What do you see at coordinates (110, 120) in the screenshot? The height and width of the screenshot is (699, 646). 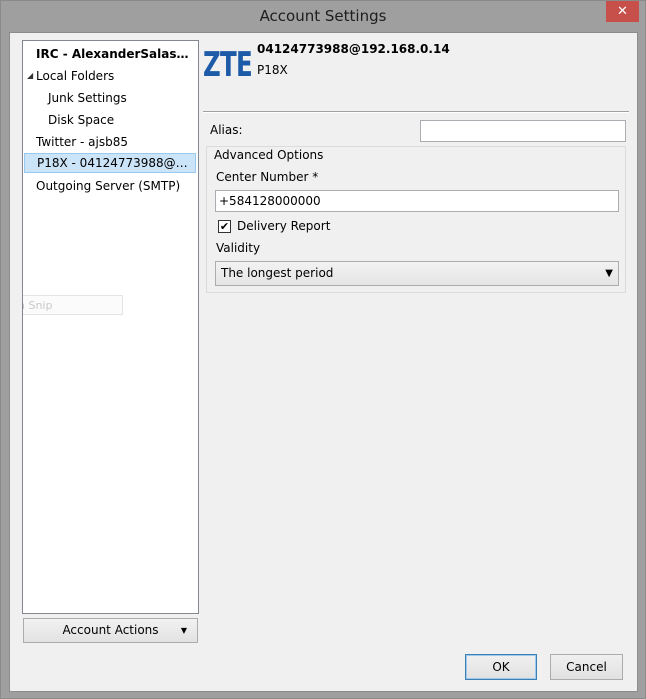 I see `tree-item-disk-space: Disk Space` at bounding box center [110, 120].